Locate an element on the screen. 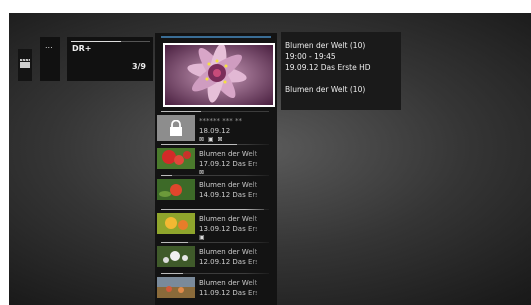 The height and width of the screenshot is (305, 531). list-item: Blumen der Welt 13.09.12 Das Erste ▣ is located at coordinates (216, 225).